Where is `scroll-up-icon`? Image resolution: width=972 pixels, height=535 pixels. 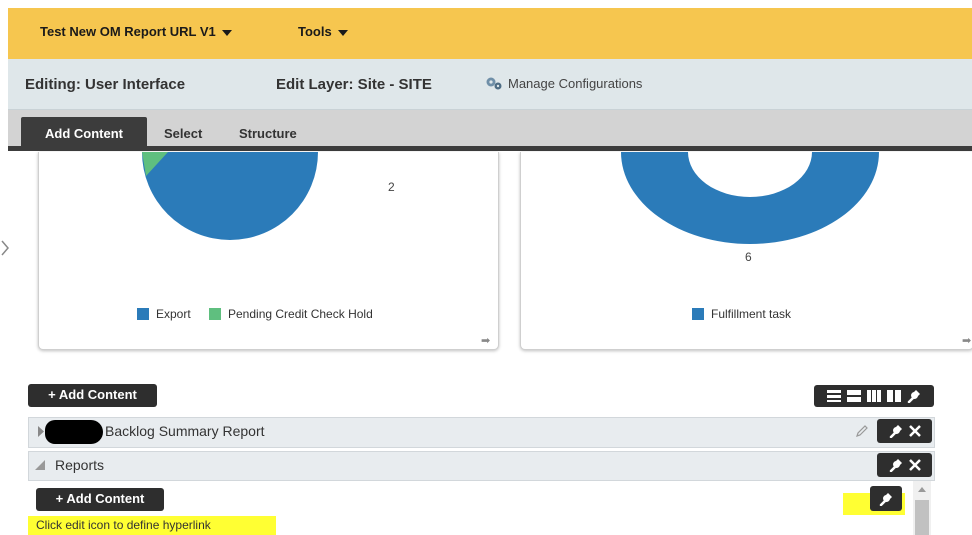
scroll-up-icon is located at coordinates (922, 489).